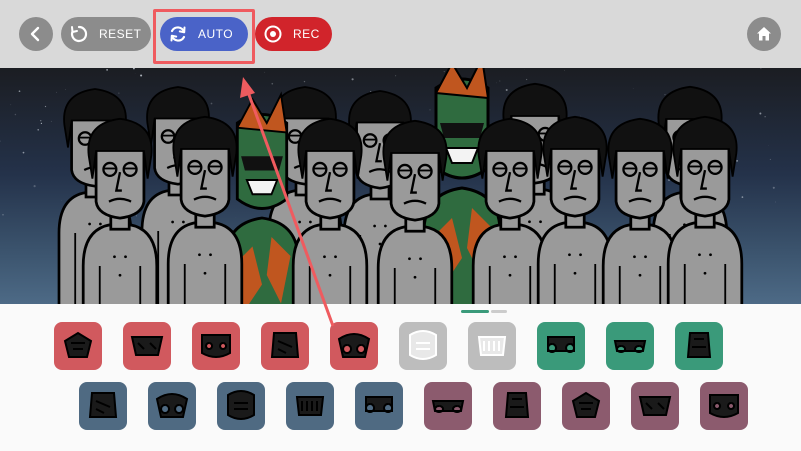  I want to click on chevron-left-icon, so click(35, 34).